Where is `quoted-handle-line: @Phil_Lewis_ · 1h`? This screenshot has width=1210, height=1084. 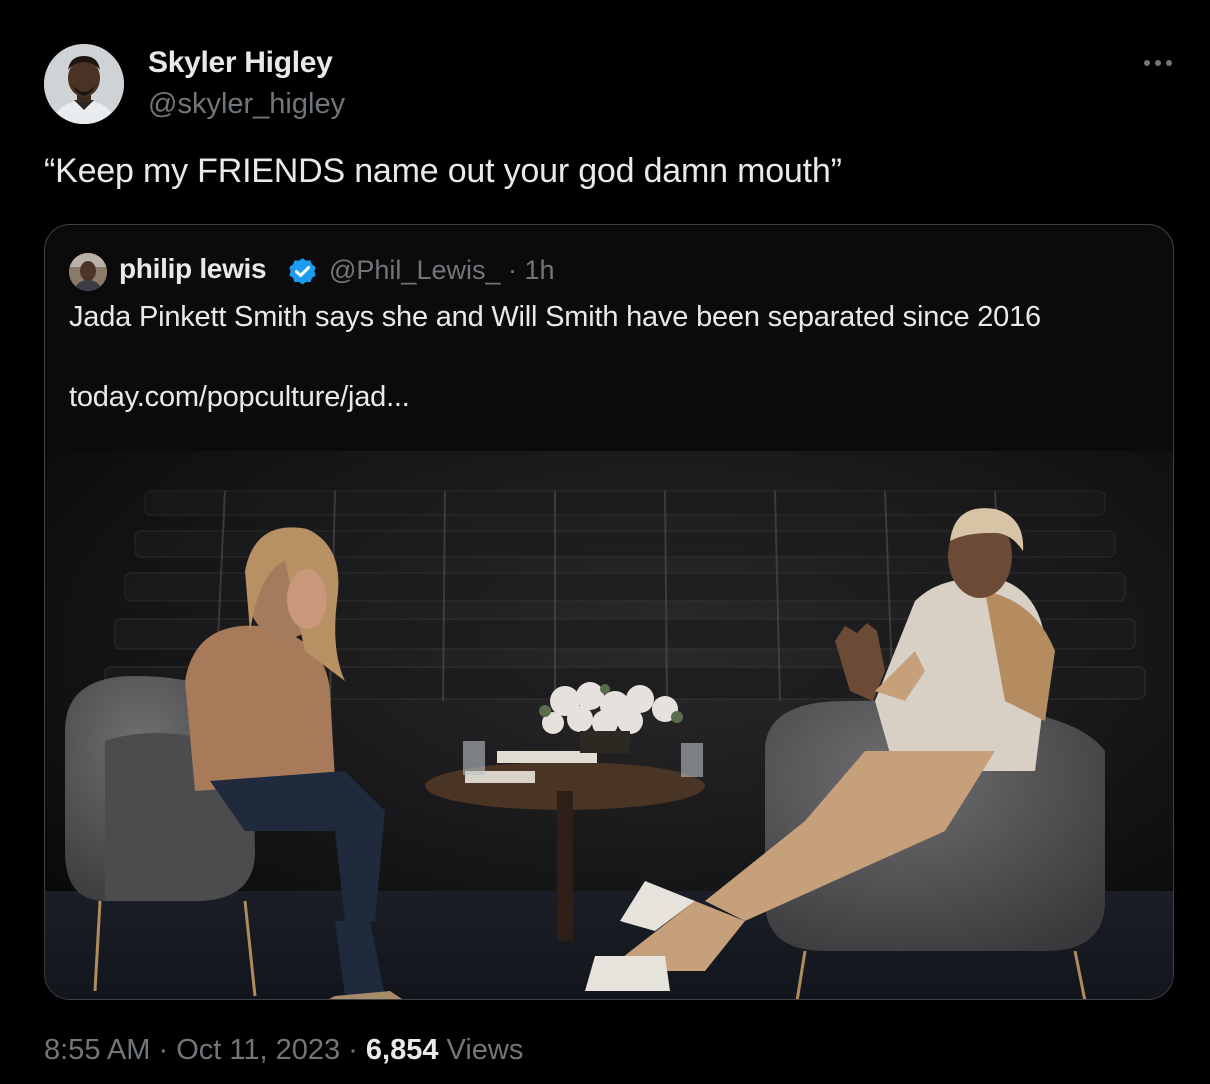
quoted-handle-line: @Phil_Lewis_ · 1h is located at coordinates (442, 270).